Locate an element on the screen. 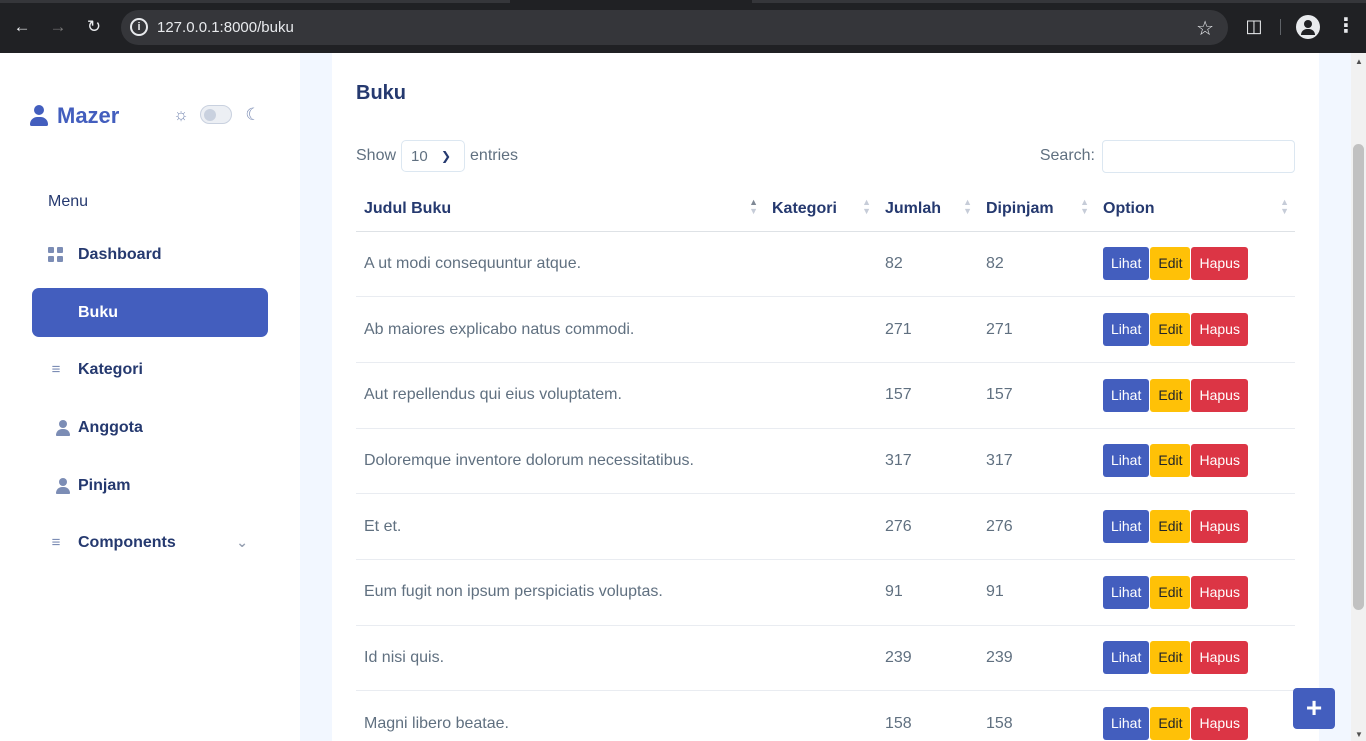 This screenshot has width=1366, height=741. chevron-down-icon: ❯ is located at coordinates (446, 156).